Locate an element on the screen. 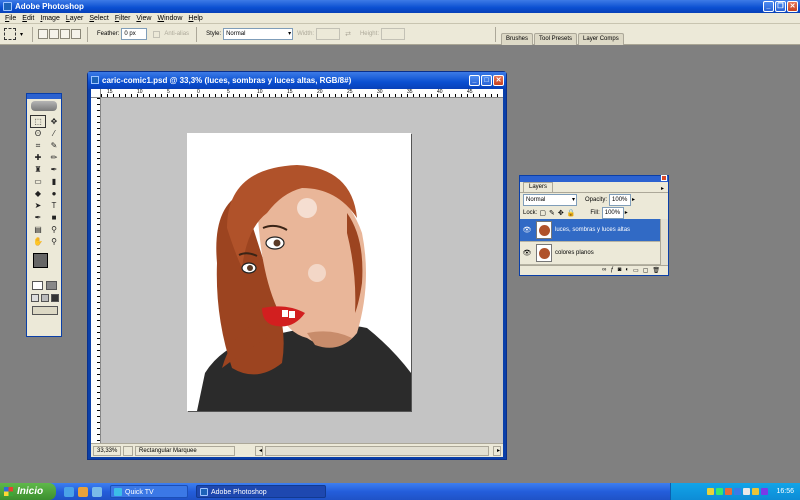 The height and width of the screenshot is (500, 800). antialias-checkbox is located at coordinates (157, 34).